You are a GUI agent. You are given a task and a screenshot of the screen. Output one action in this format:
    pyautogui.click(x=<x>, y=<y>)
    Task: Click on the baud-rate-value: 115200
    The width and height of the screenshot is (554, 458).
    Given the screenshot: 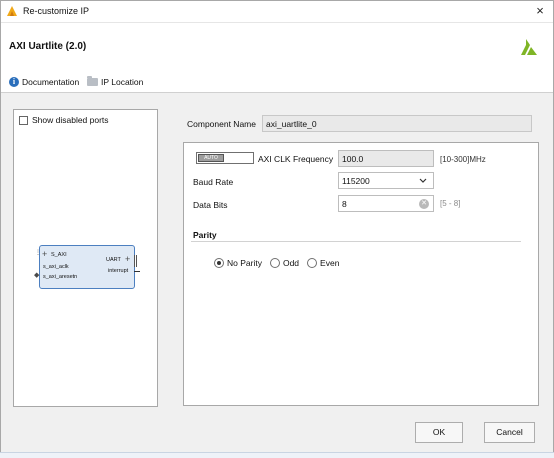 What is the action you would take?
    pyautogui.click(x=356, y=181)
    